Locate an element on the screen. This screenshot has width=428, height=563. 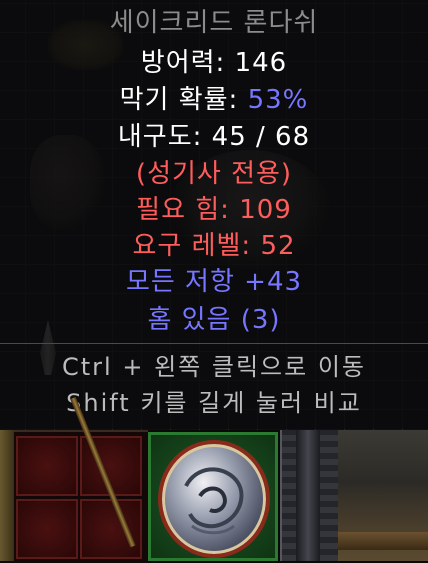
inventory-slots-panel is located at coordinates (74, 496).